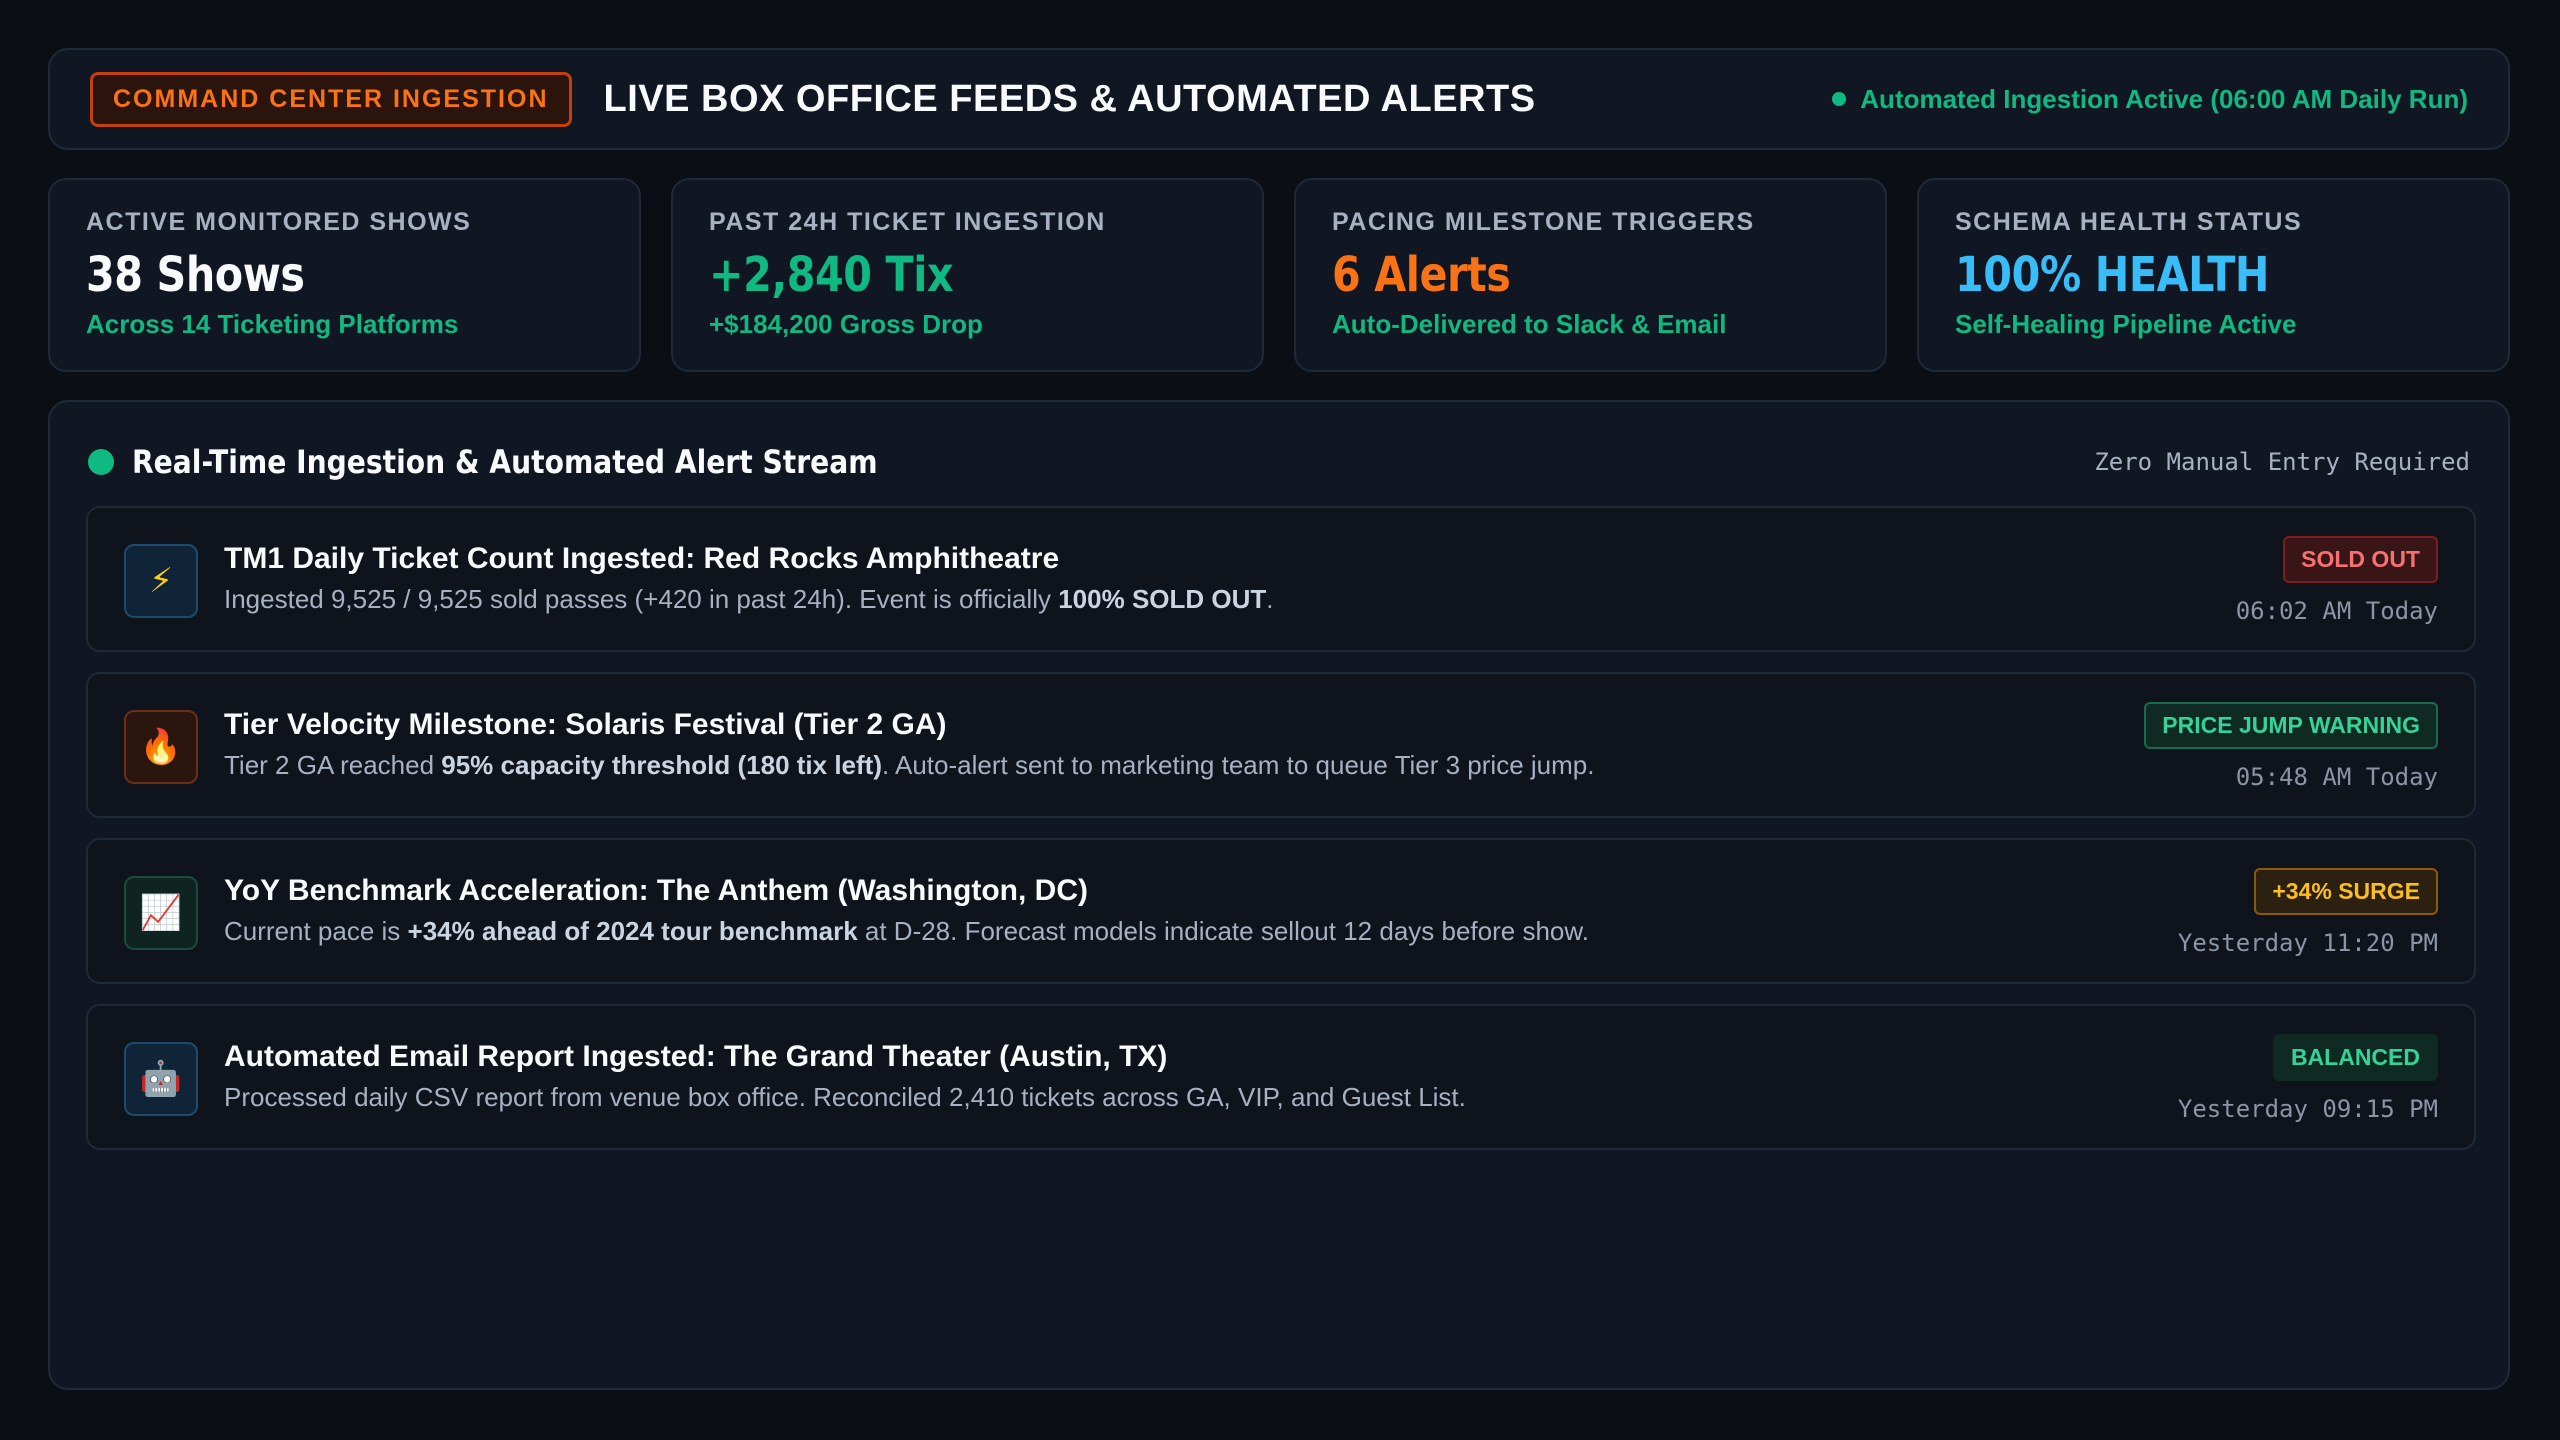 The width and height of the screenshot is (2560, 1440). I want to click on alert-timestamp: 05:48 AM Today, so click(2336, 777).